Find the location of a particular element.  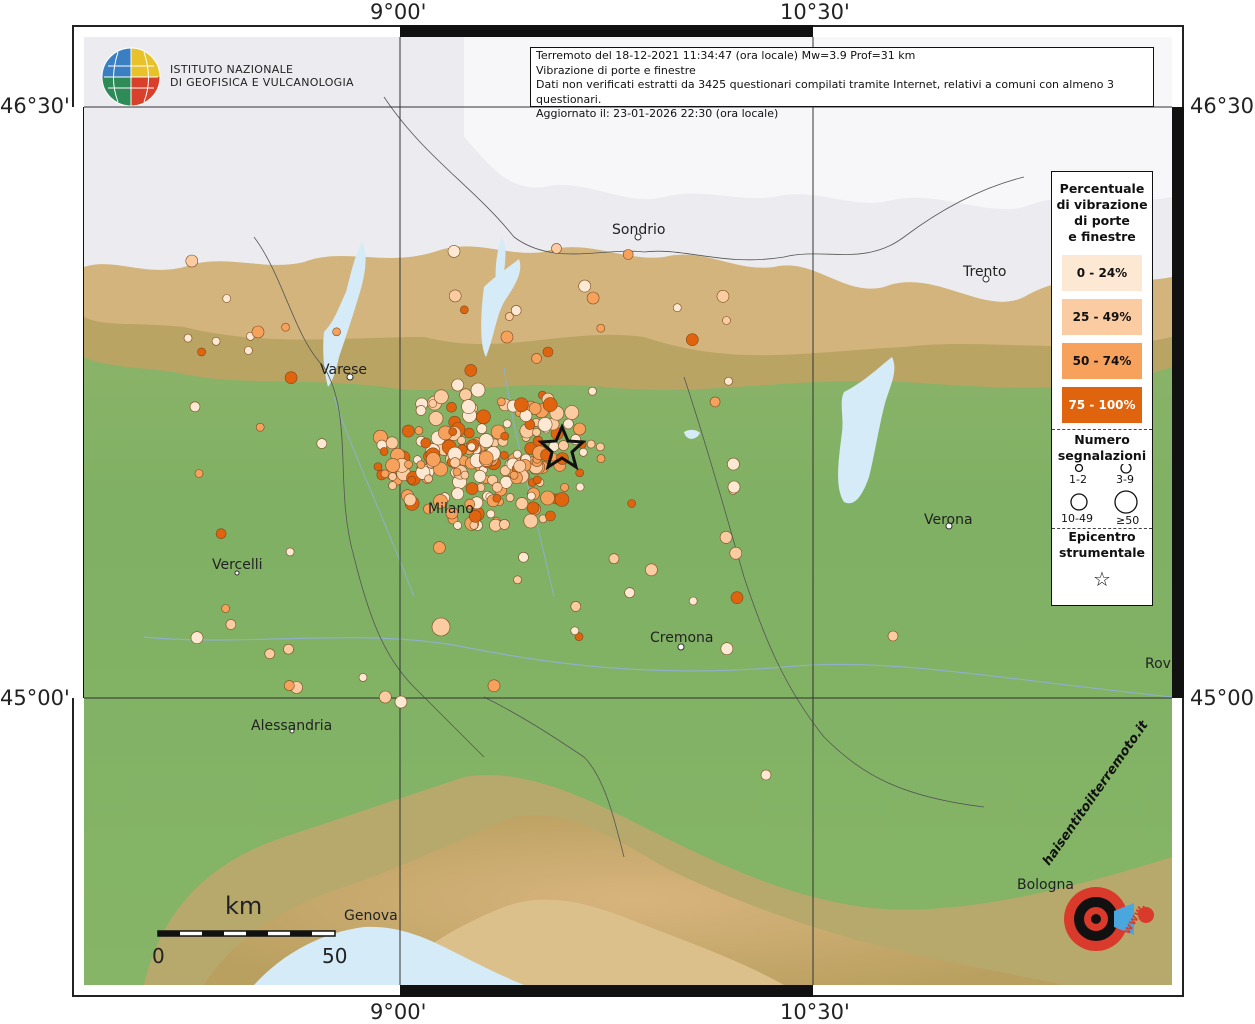

legend-epicenter-line: Epicentro is located at coordinates (1102, 536).